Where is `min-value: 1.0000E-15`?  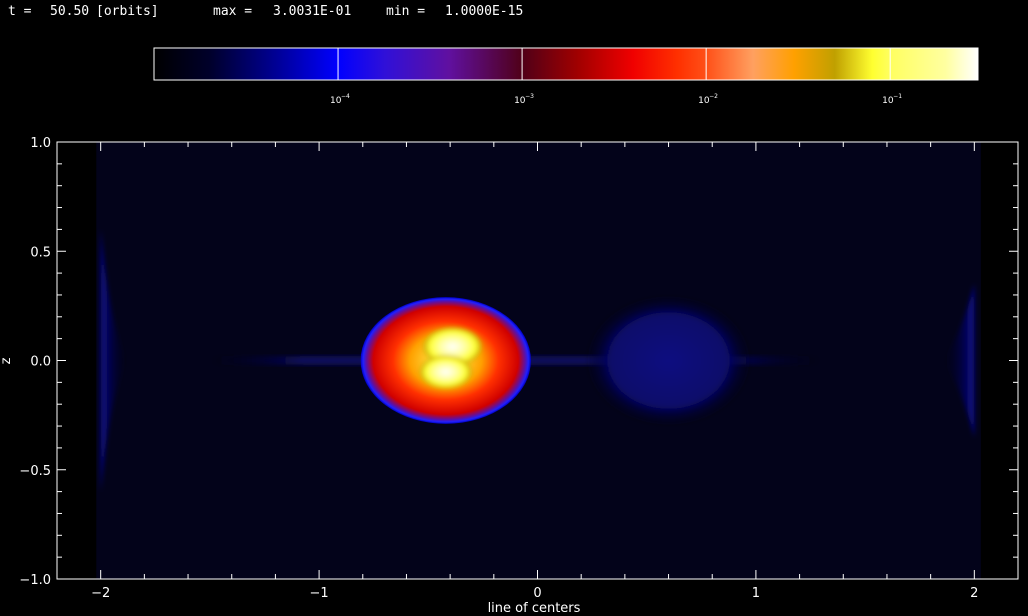
min-value: 1.0000E-15 is located at coordinates (484, 11).